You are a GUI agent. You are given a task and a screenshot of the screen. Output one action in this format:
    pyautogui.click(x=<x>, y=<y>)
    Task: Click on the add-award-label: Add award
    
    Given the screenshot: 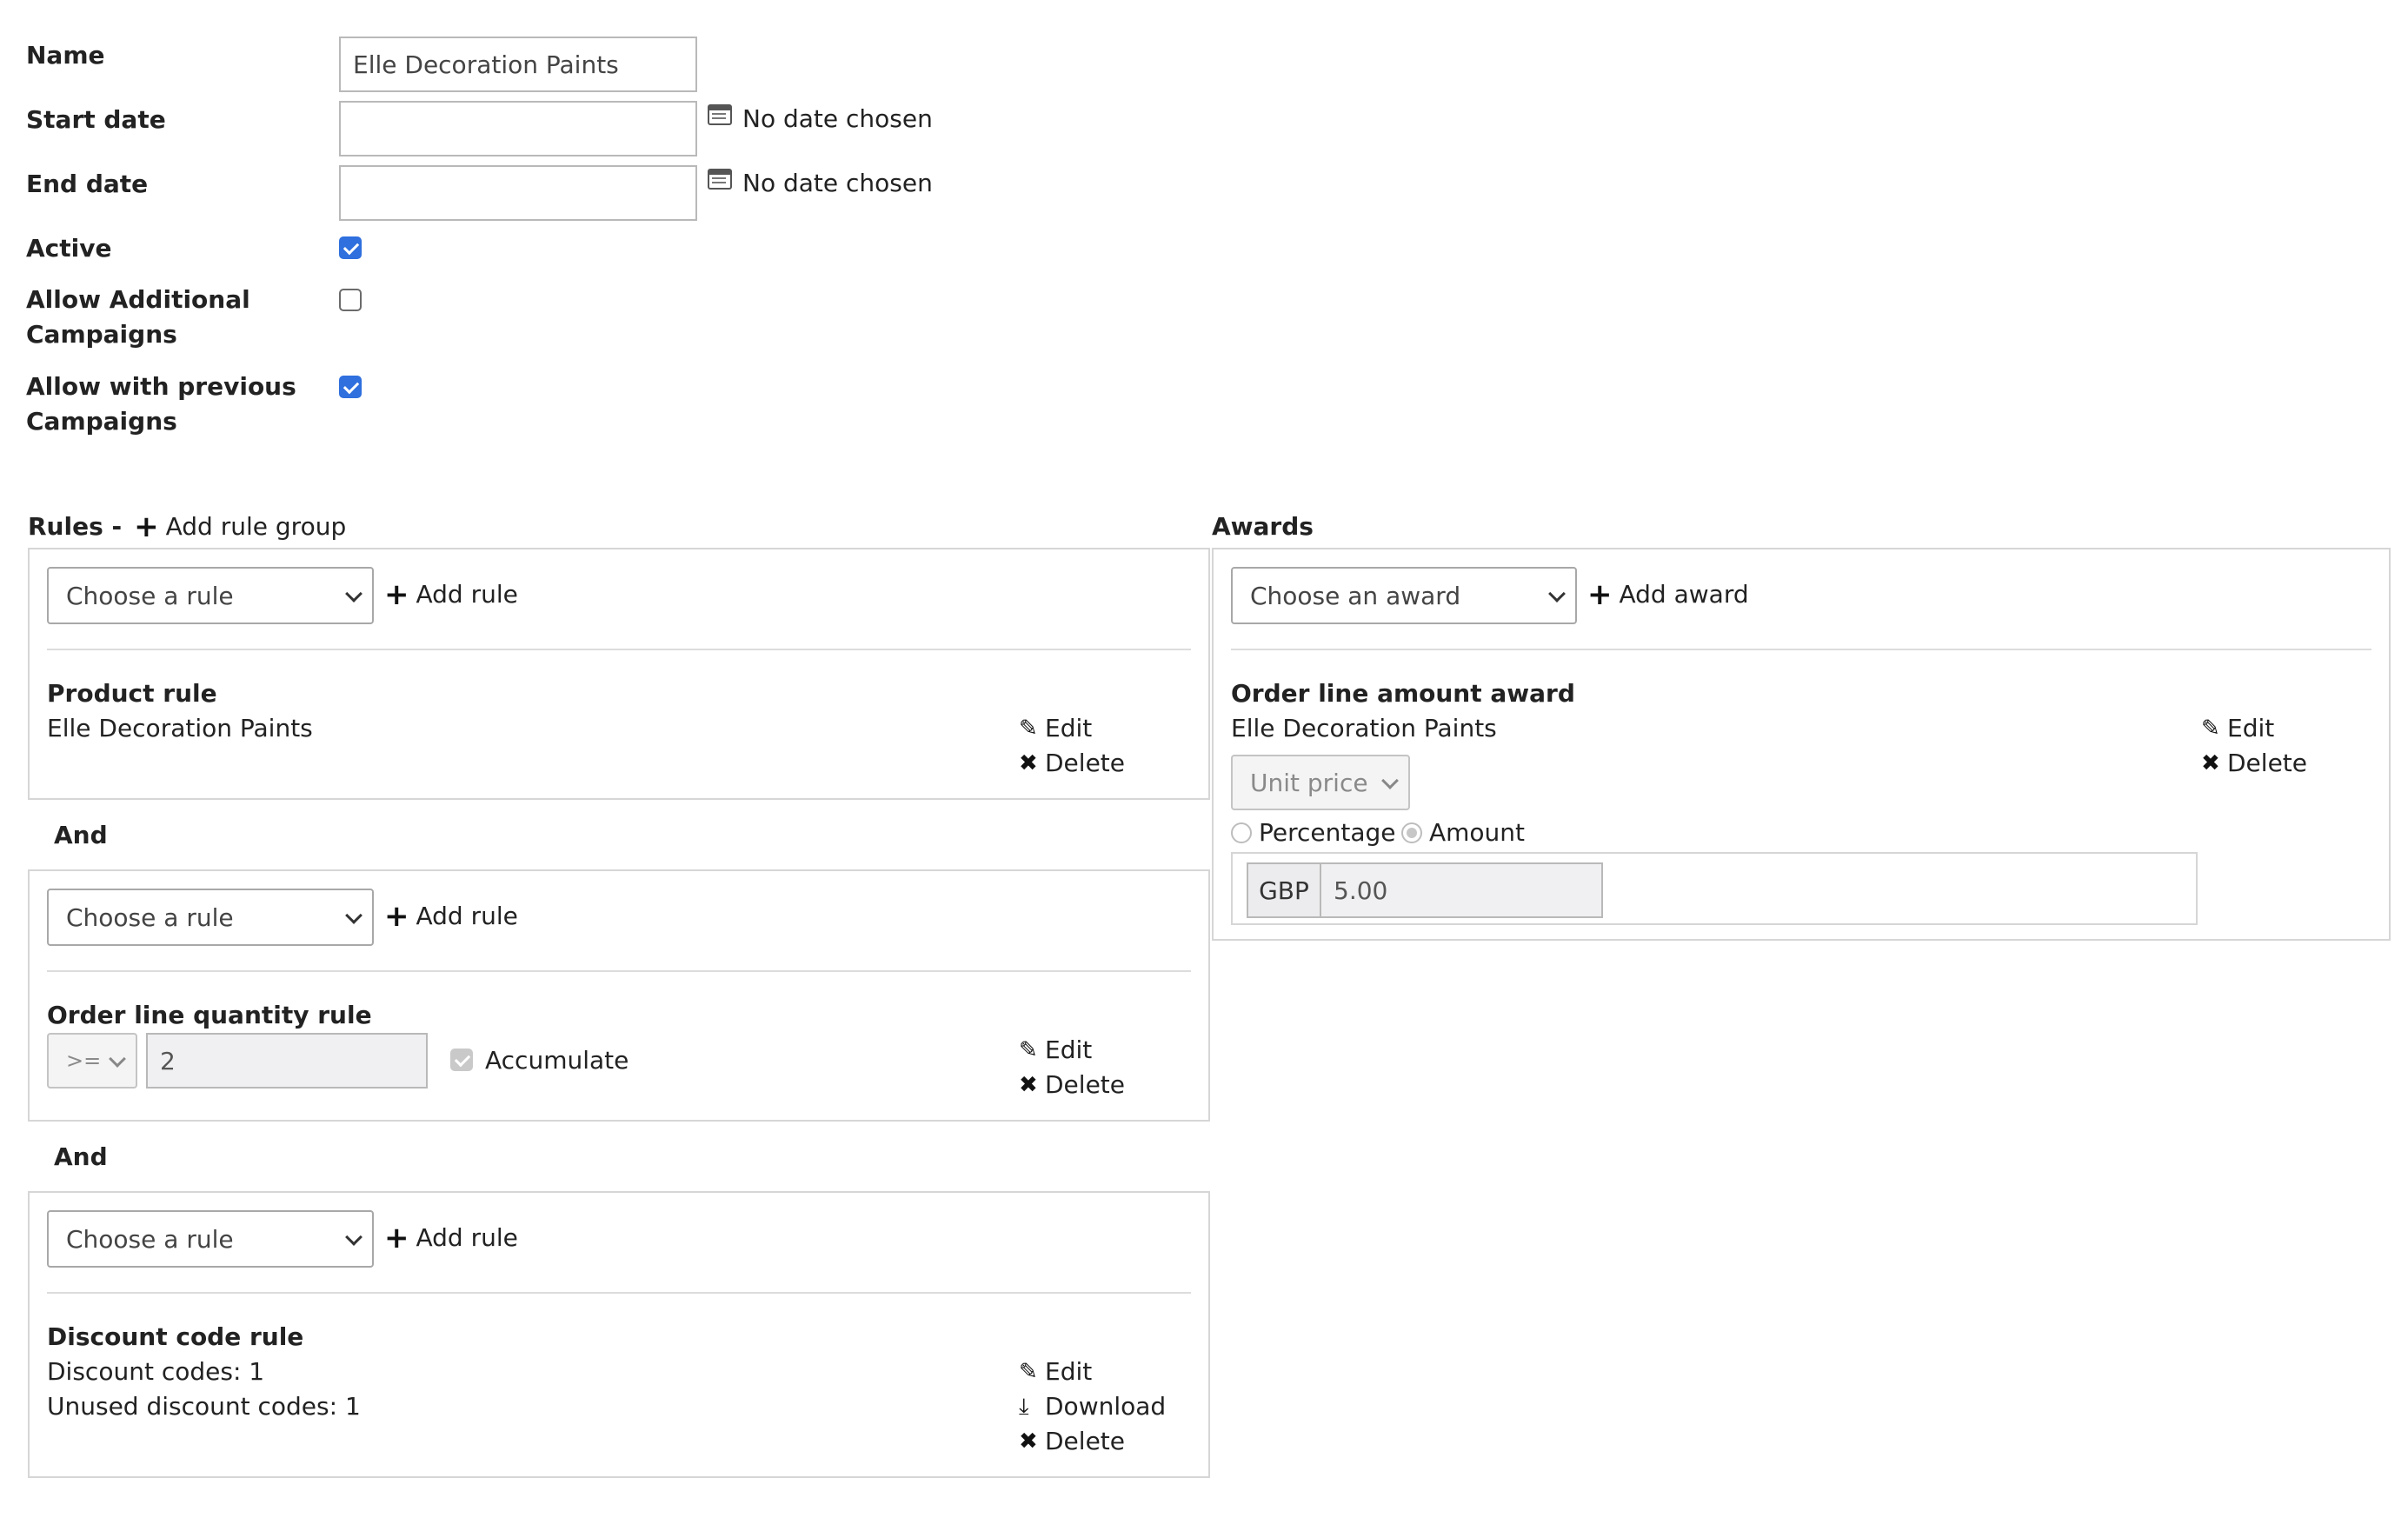 What is the action you would take?
    pyautogui.click(x=1684, y=594)
    